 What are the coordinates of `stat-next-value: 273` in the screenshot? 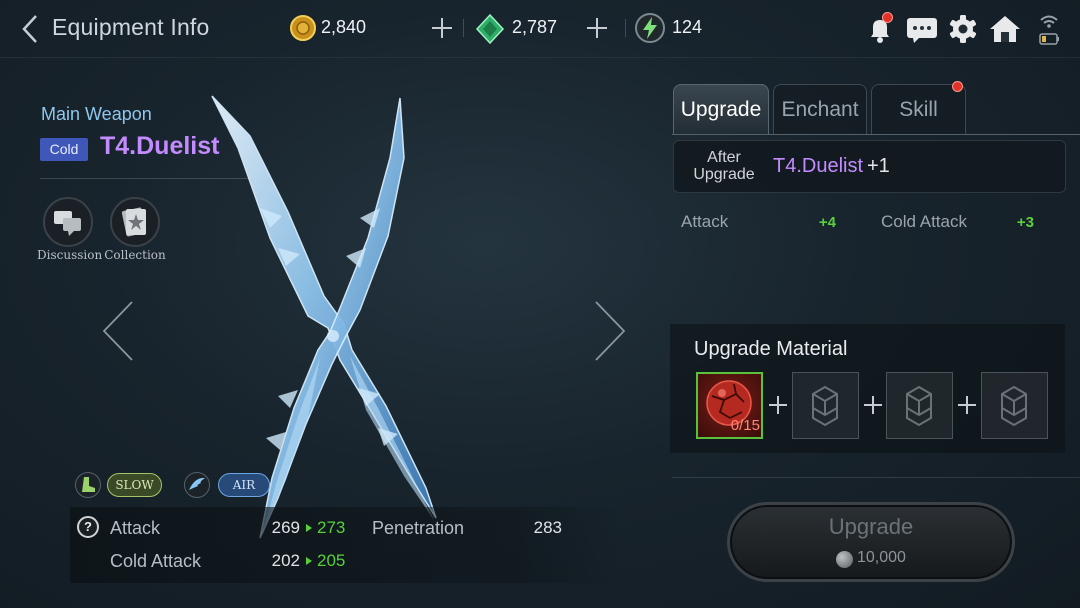 It's located at (331, 527).